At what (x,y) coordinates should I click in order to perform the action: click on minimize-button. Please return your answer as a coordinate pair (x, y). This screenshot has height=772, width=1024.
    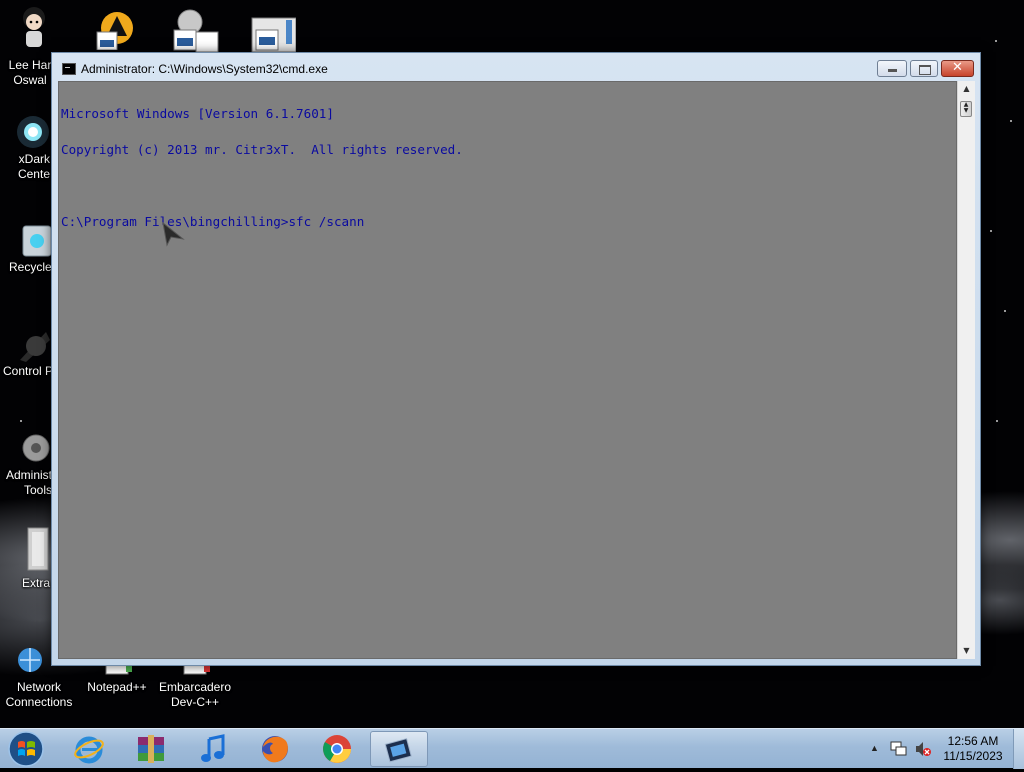
    Looking at the image, I should click on (892, 68).